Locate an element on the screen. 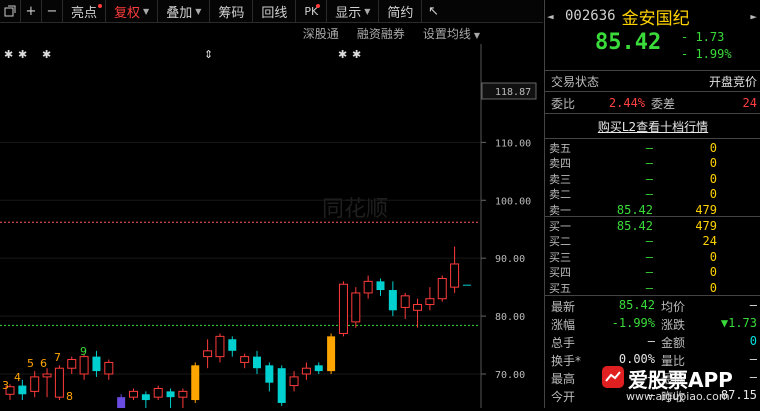  zuigao-label: 最高 is located at coordinates (563, 379).